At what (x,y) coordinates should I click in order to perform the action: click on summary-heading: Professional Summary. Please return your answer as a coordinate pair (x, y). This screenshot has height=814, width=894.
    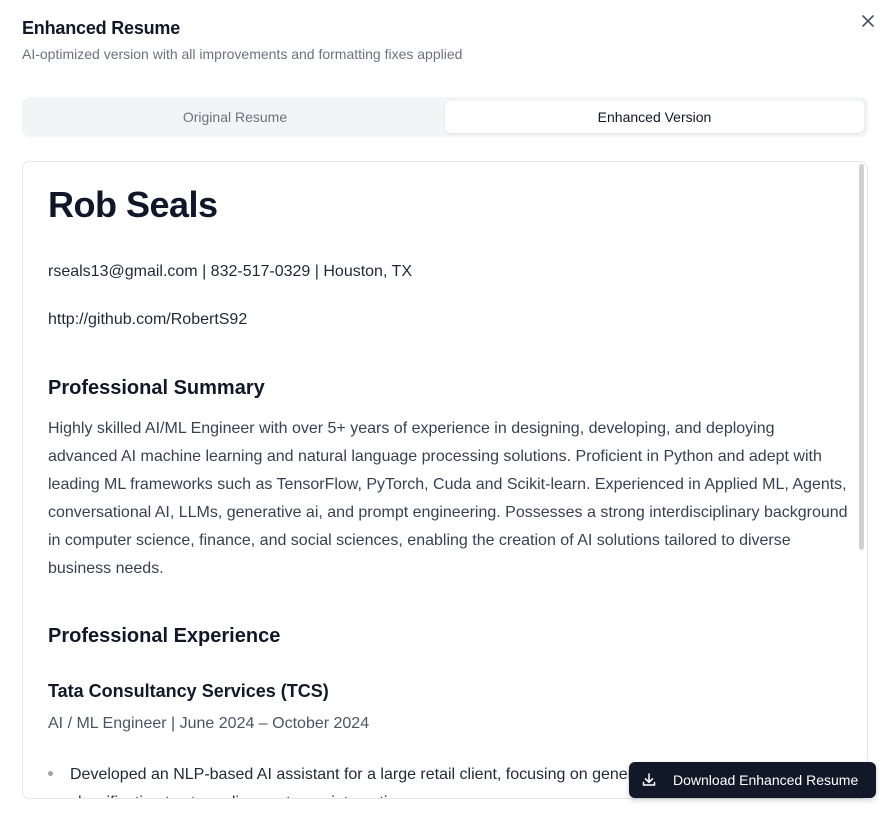
    Looking at the image, I should click on (156, 388).